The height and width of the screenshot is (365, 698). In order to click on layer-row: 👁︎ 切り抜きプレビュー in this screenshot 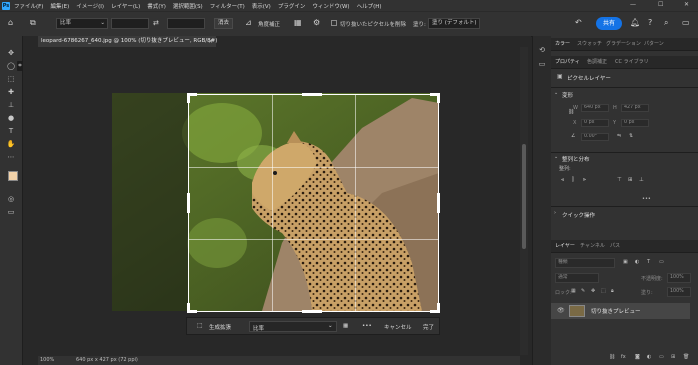, I will do `click(620, 311)`.